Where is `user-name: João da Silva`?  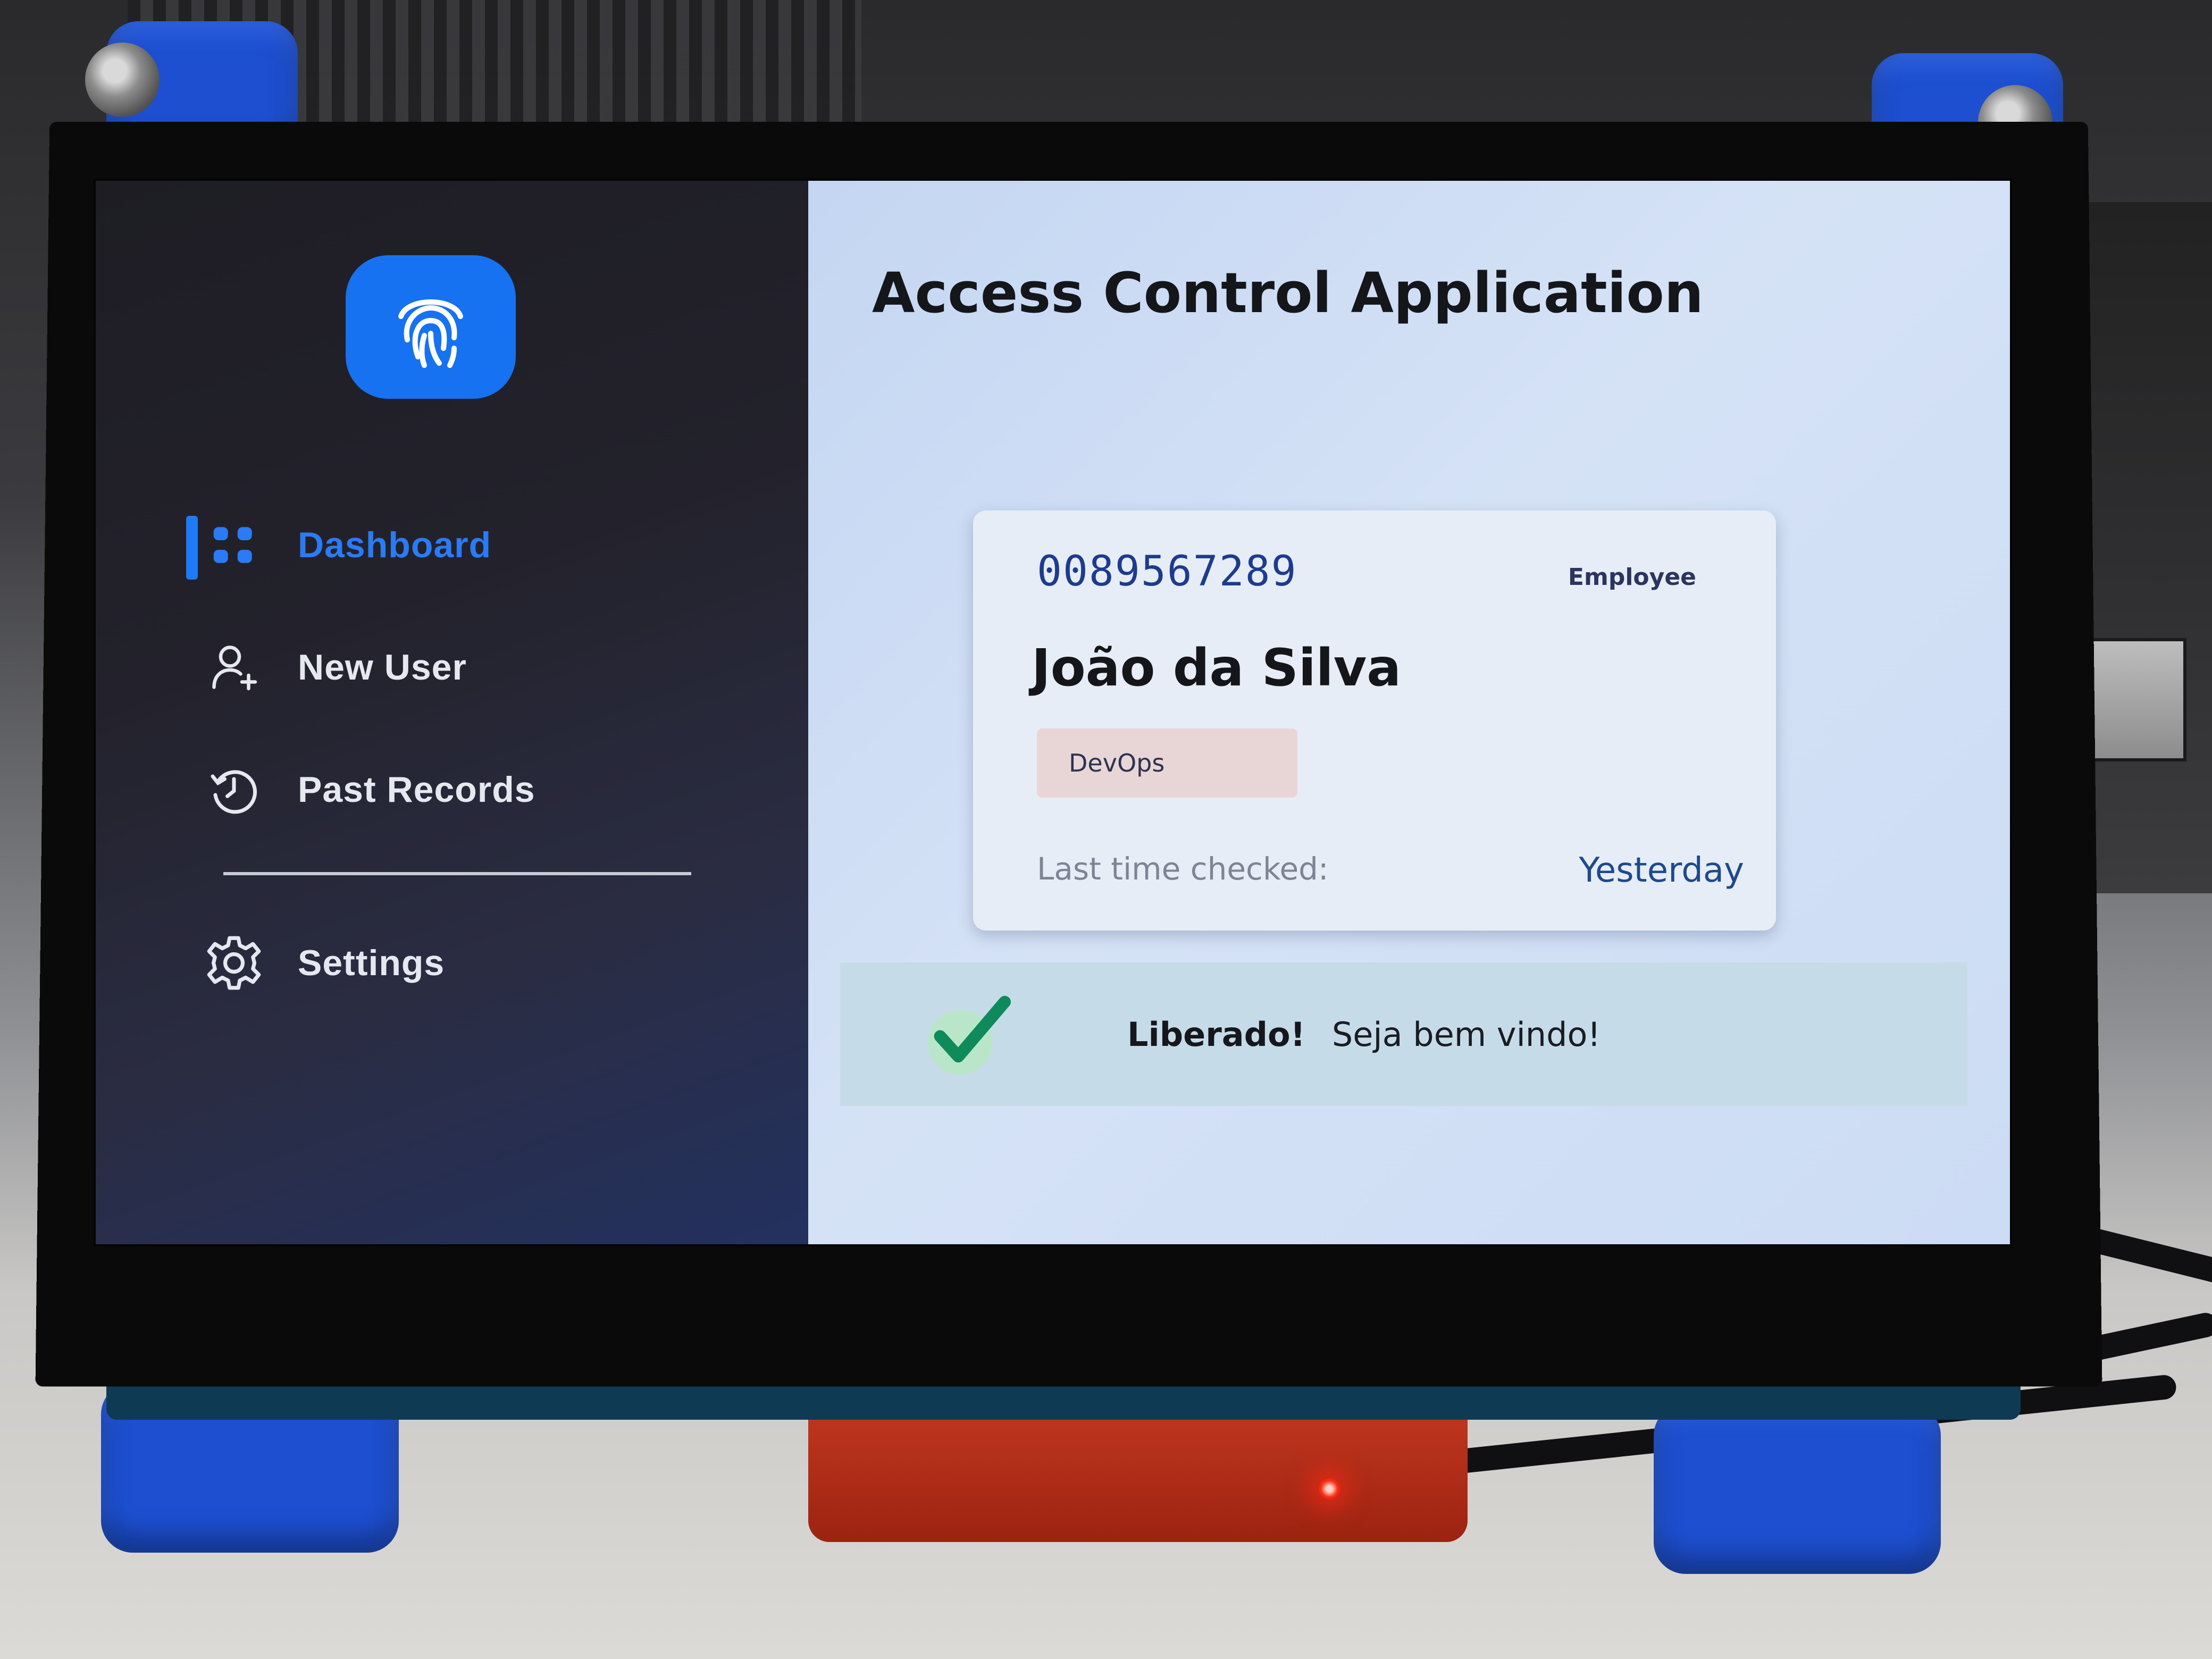
user-name: João da Silva is located at coordinates (1217, 668).